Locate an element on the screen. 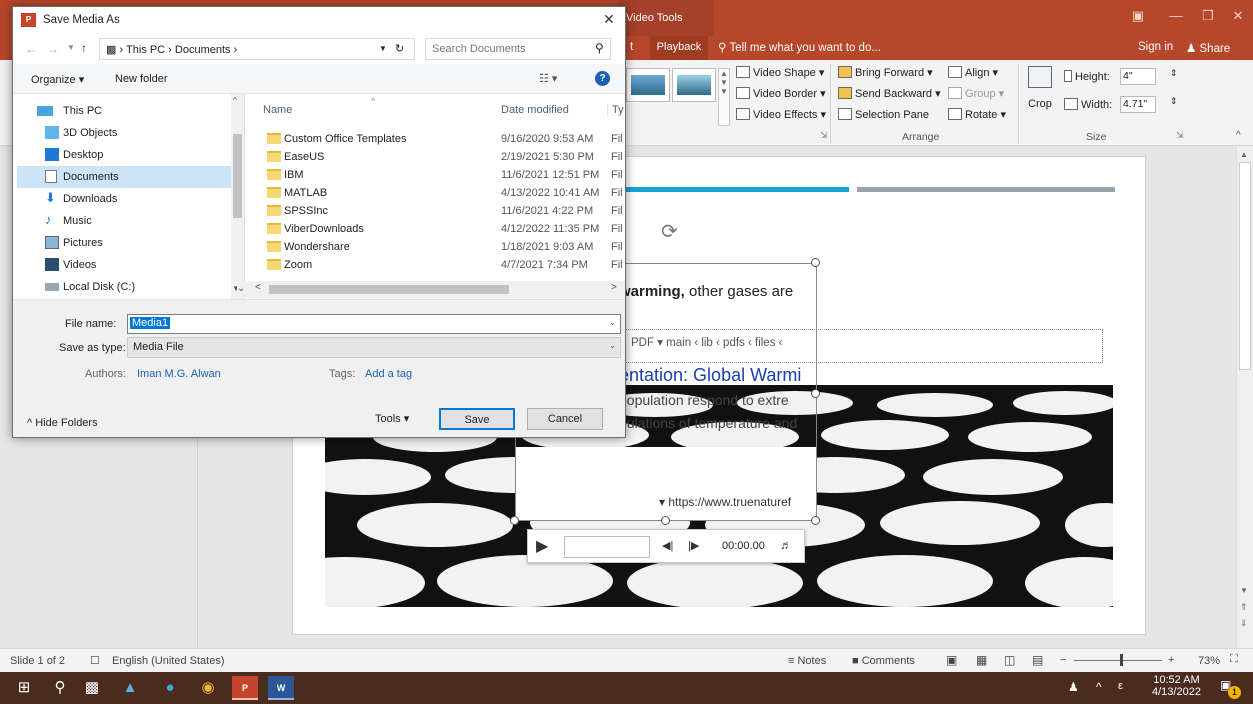 The height and width of the screenshot is (704, 1253). width-input: 4.71" is located at coordinates (1138, 104).